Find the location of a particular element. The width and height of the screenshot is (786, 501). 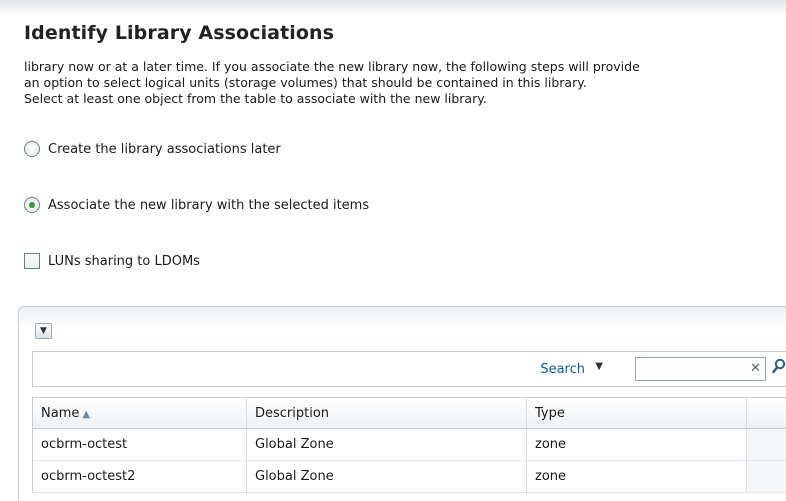

search-input: ✕ is located at coordinates (700, 369).